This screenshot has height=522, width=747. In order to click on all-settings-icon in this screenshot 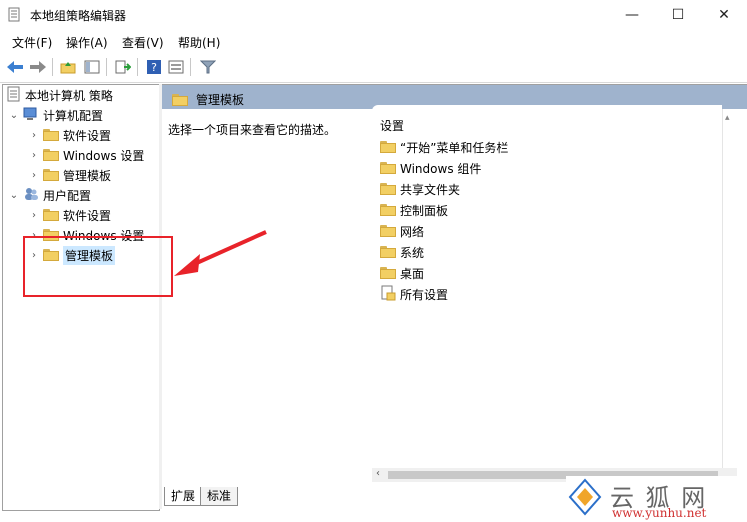, I will do `click(388, 294)`.